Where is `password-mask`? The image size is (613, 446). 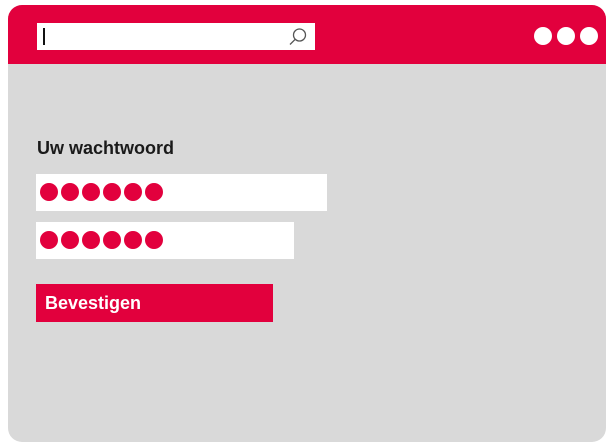 password-mask is located at coordinates (101, 192).